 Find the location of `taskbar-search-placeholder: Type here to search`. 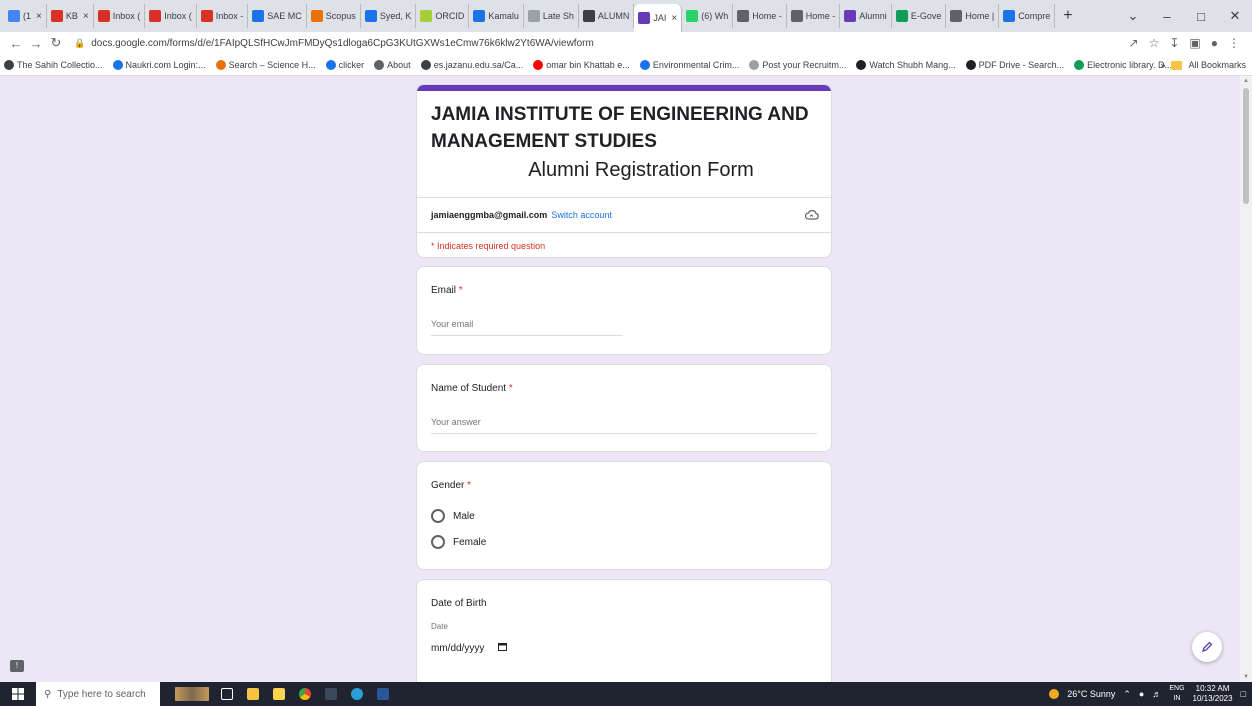

taskbar-search-placeholder: Type here to search is located at coordinates (101, 694).